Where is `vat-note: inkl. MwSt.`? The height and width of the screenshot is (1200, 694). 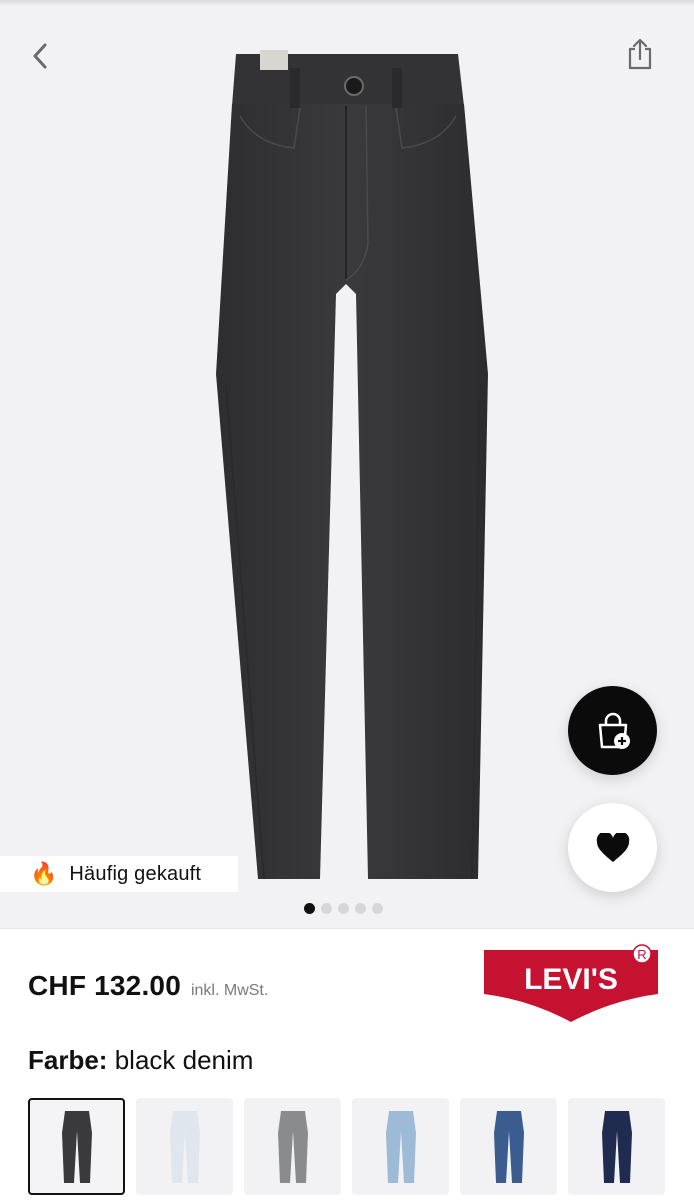 vat-note: inkl. MwSt. is located at coordinates (229, 990).